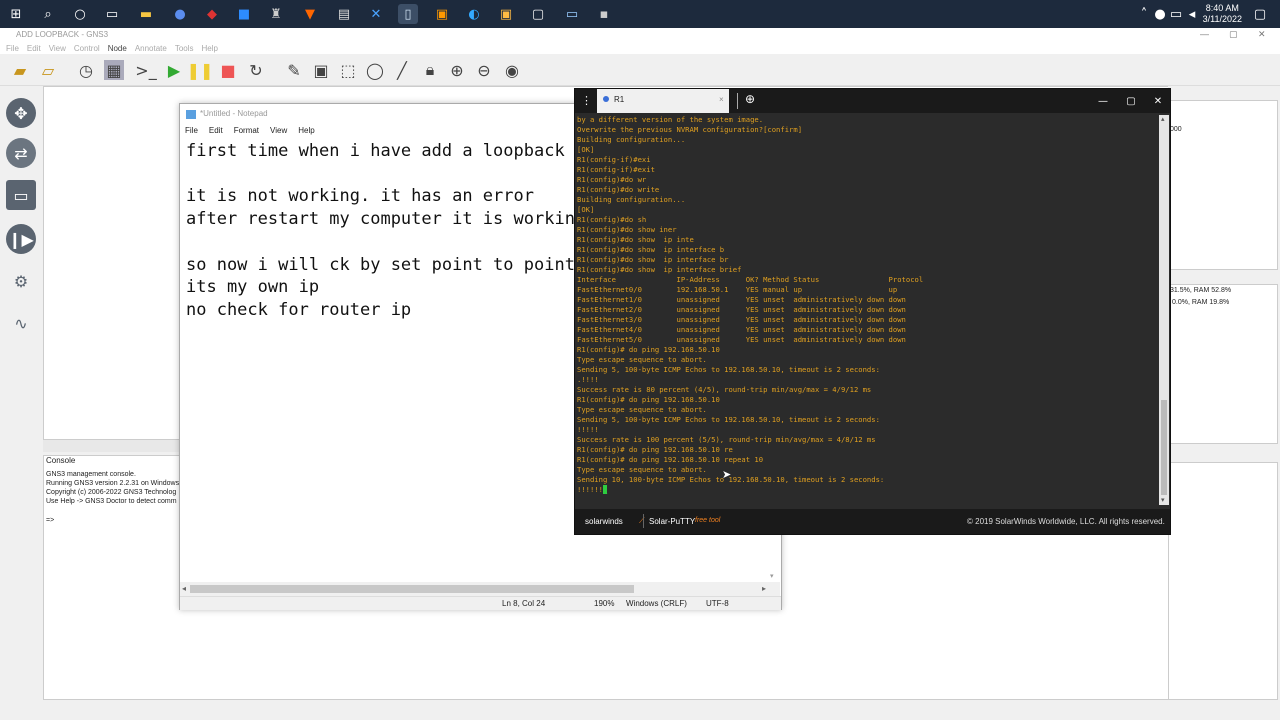 This screenshot has height=720, width=1280. Describe the element at coordinates (1176, 14) in the screenshot. I see `network-icon: ▭` at that location.